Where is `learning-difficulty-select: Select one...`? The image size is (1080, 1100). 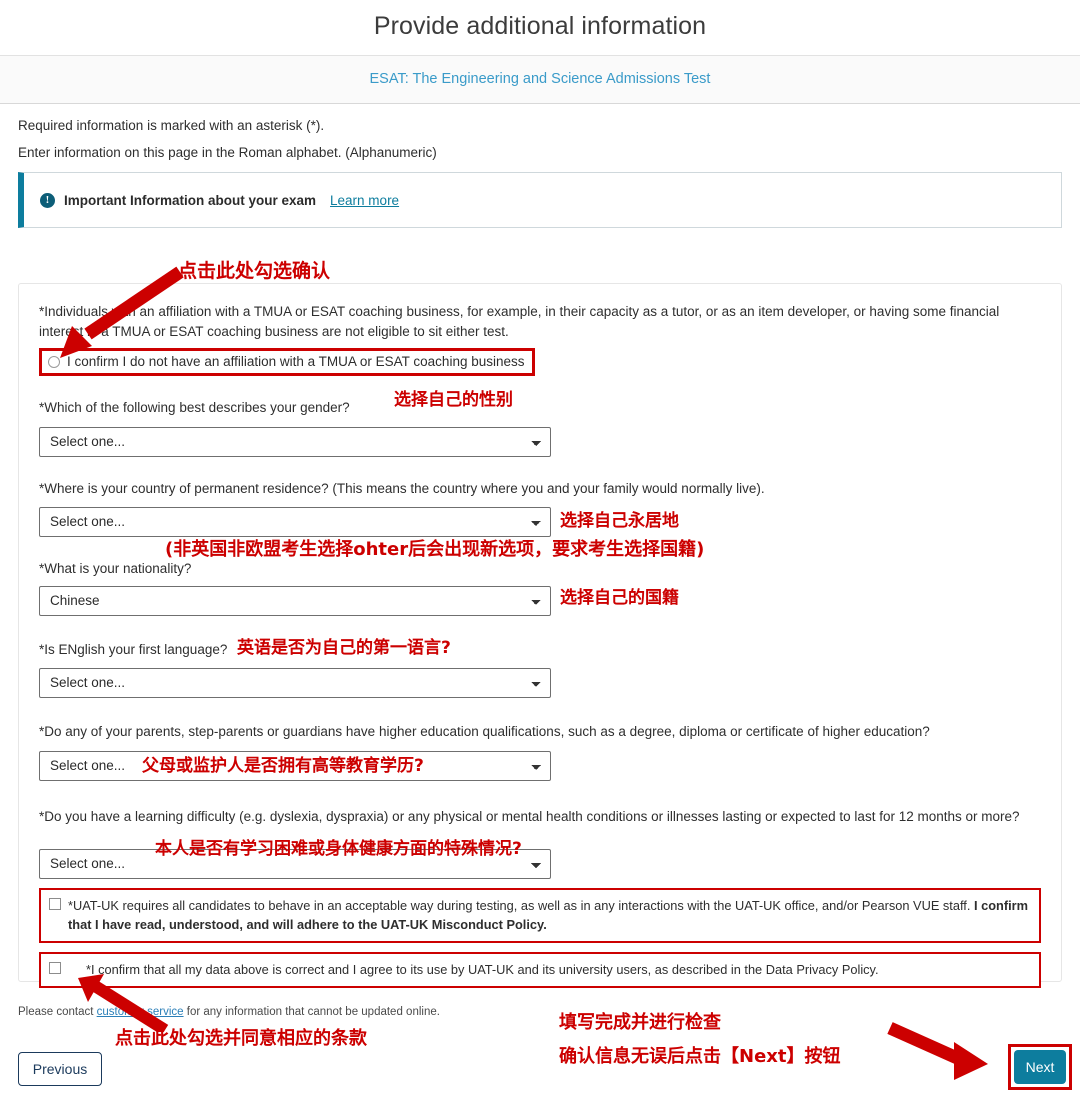 learning-difficulty-select: Select one... is located at coordinates (295, 863).